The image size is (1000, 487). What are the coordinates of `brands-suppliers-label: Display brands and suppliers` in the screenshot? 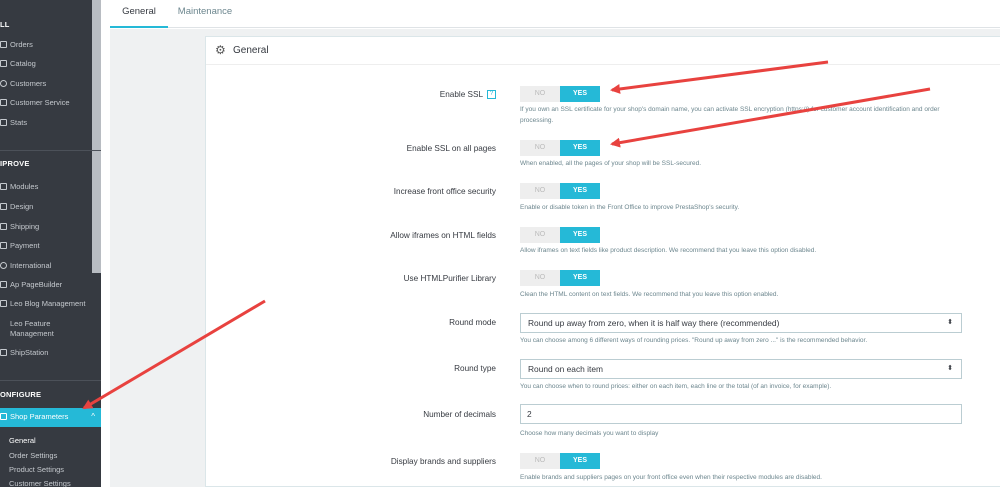 It's located at (443, 461).